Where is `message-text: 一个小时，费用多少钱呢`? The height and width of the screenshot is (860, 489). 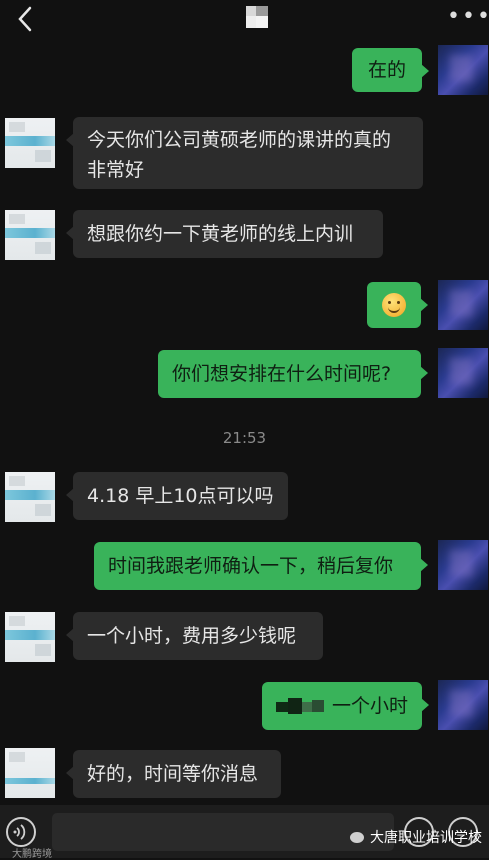 message-text: 一个小时，费用多少钱呢 is located at coordinates (192, 636).